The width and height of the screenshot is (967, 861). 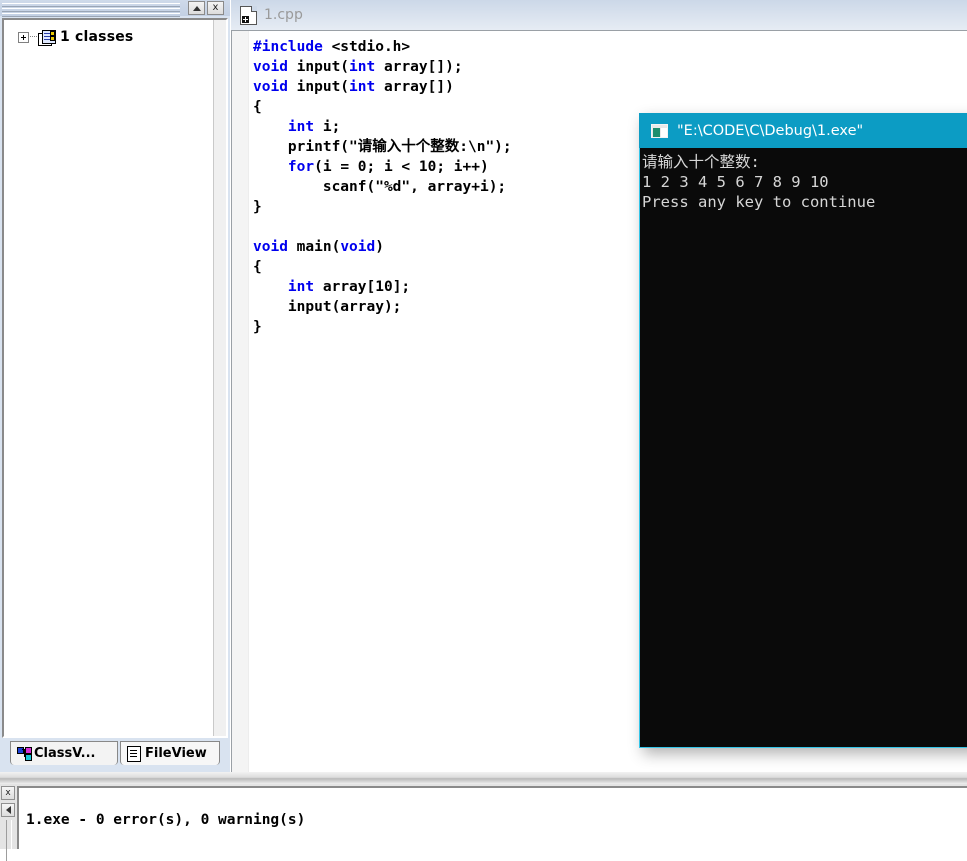 I want to click on output-close-button: x, so click(x=8, y=793).